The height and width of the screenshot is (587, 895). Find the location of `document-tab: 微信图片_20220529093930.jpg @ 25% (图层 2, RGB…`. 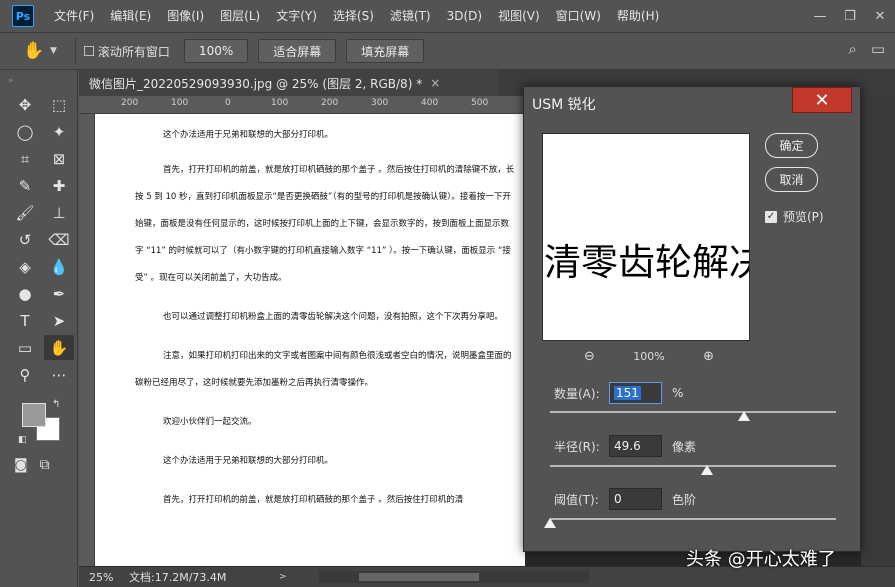

document-tab: 微信图片_20220529093930.jpg @ 25% (图层 2, RGB… is located at coordinates (289, 83).